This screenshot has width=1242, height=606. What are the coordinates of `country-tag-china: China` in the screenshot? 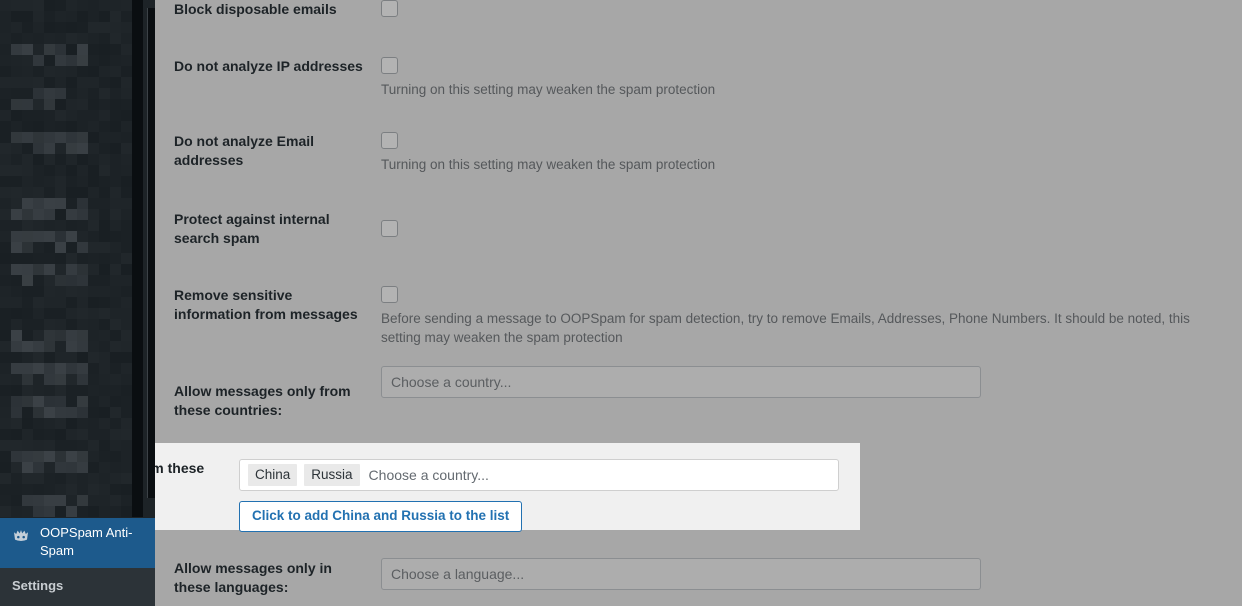 It's located at (273, 475).